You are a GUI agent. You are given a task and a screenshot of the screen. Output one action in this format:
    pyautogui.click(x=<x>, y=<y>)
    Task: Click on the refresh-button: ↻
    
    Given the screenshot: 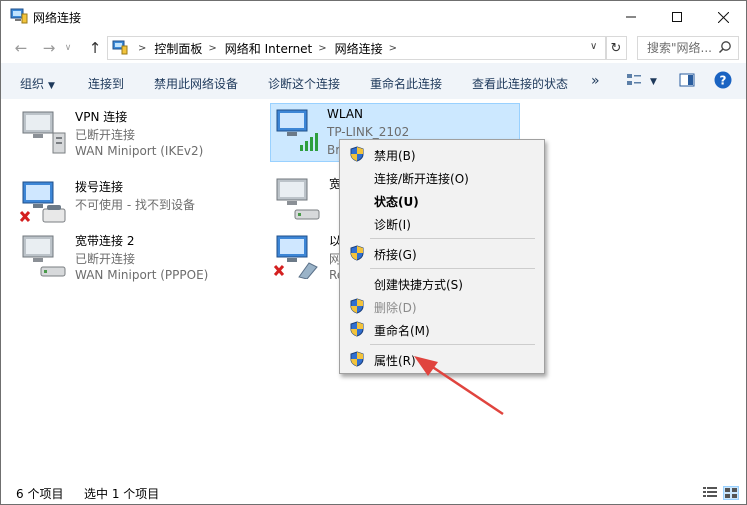 What is the action you would take?
    pyautogui.click(x=616, y=48)
    